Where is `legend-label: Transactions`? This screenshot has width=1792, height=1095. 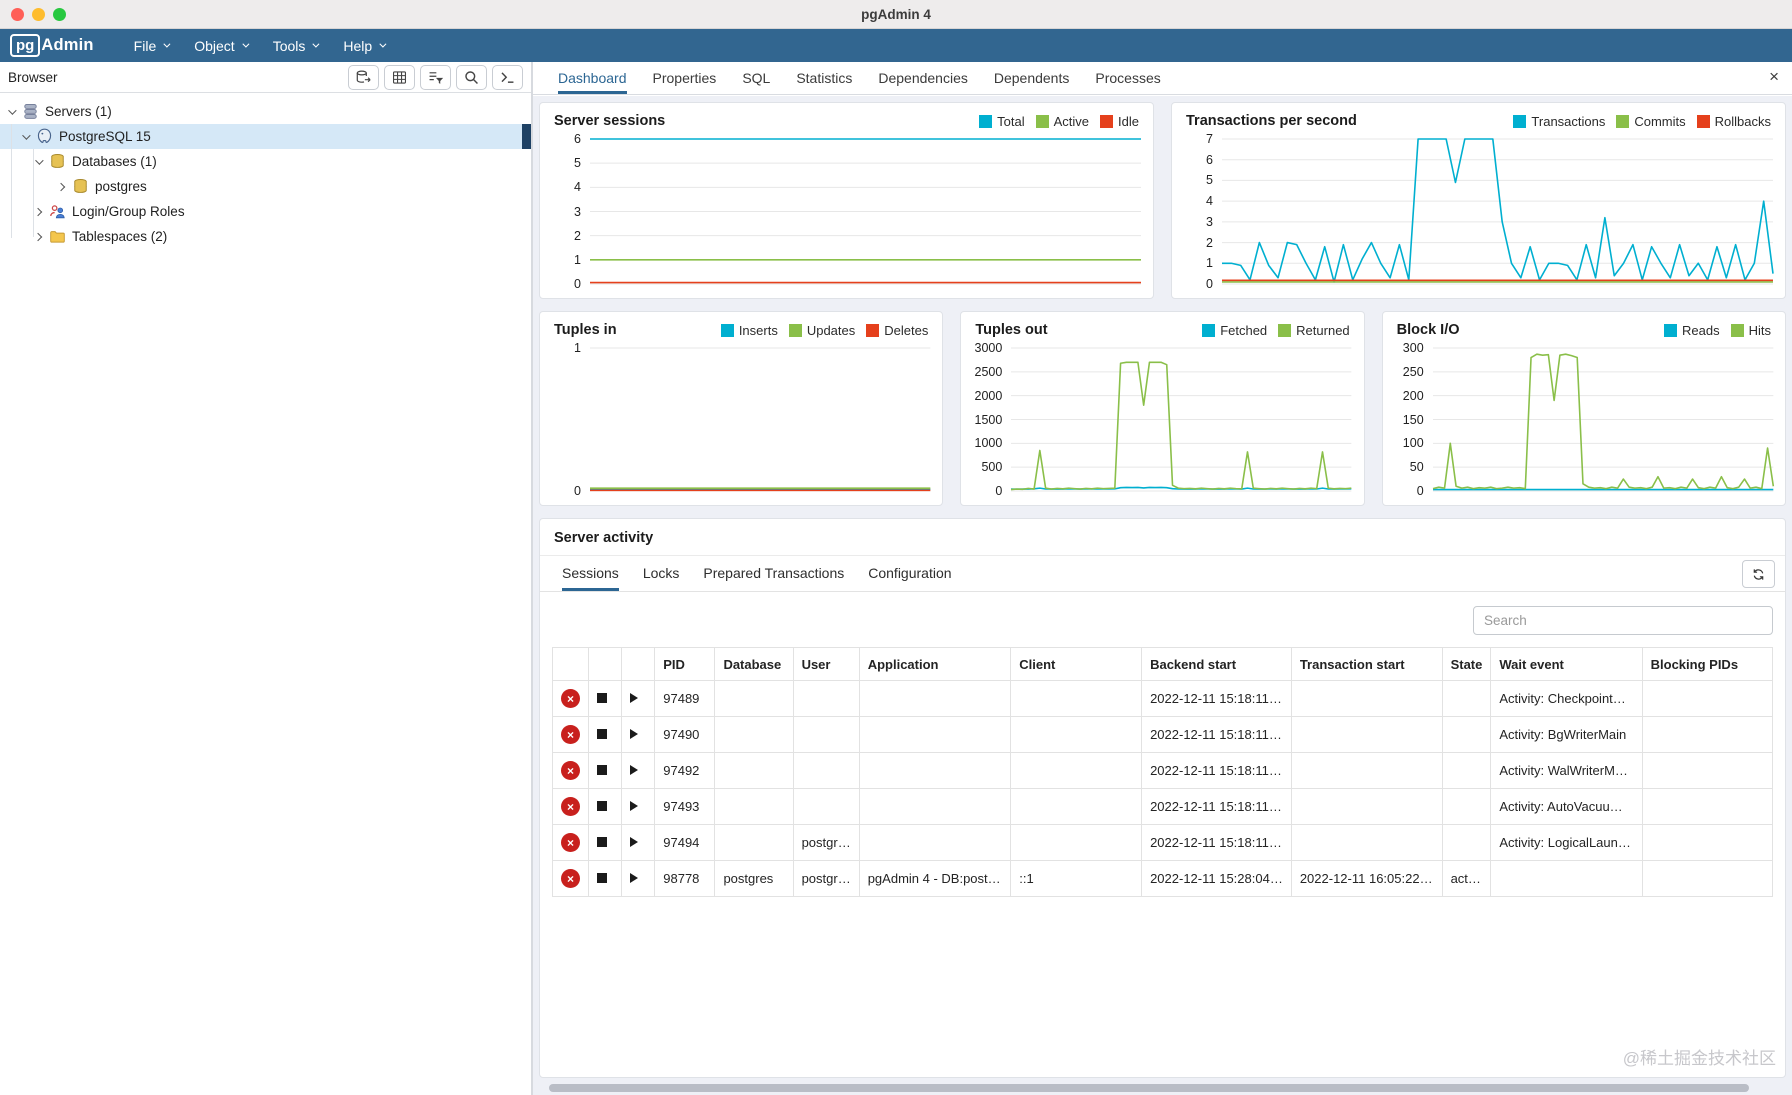 legend-label: Transactions is located at coordinates (1568, 121).